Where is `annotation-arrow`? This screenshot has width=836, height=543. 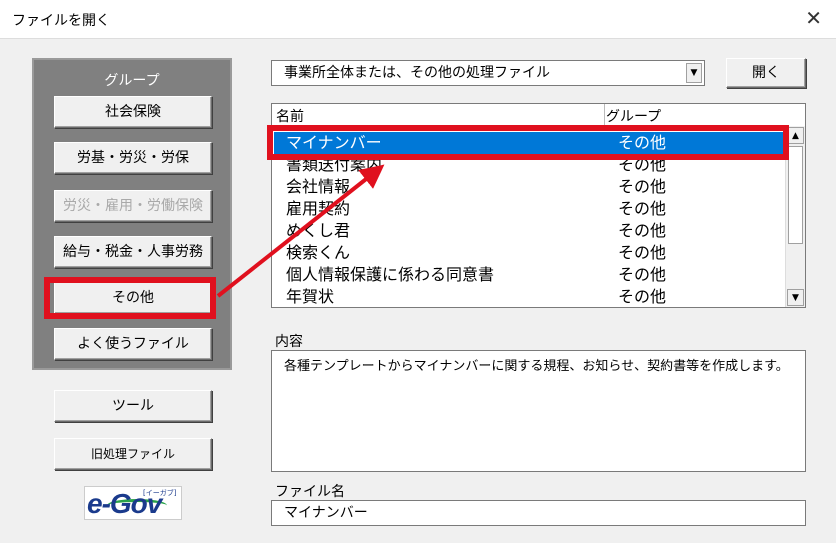
annotation-arrow is located at coordinates (300, 231).